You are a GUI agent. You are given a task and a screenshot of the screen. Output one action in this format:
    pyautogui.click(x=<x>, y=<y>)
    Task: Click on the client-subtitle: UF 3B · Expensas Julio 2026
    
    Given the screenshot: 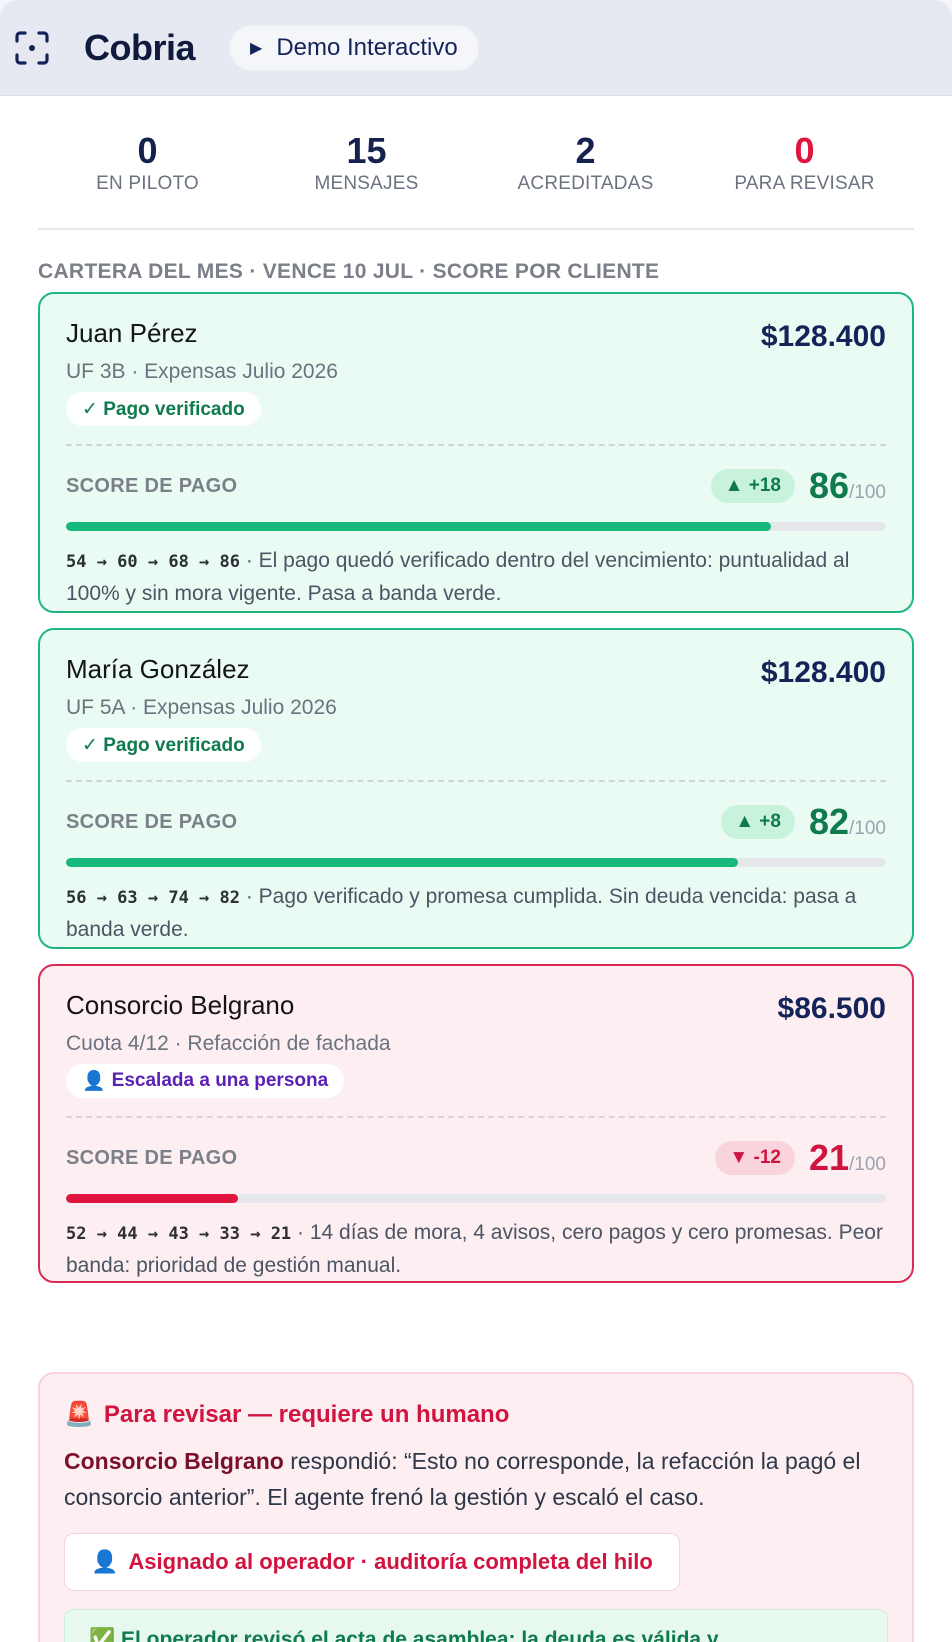 What is the action you would take?
    pyautogui.click(x=202, y=371)
    